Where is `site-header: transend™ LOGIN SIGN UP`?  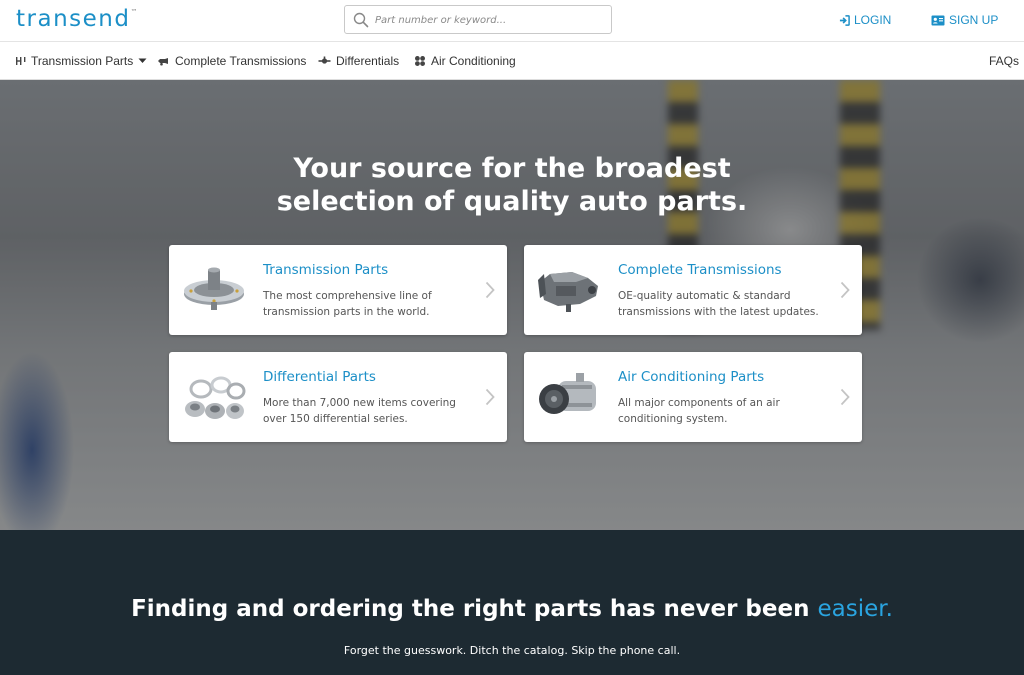
site-header: transend™ LOGIN SIGN UP is located at coordinates (512, 21).